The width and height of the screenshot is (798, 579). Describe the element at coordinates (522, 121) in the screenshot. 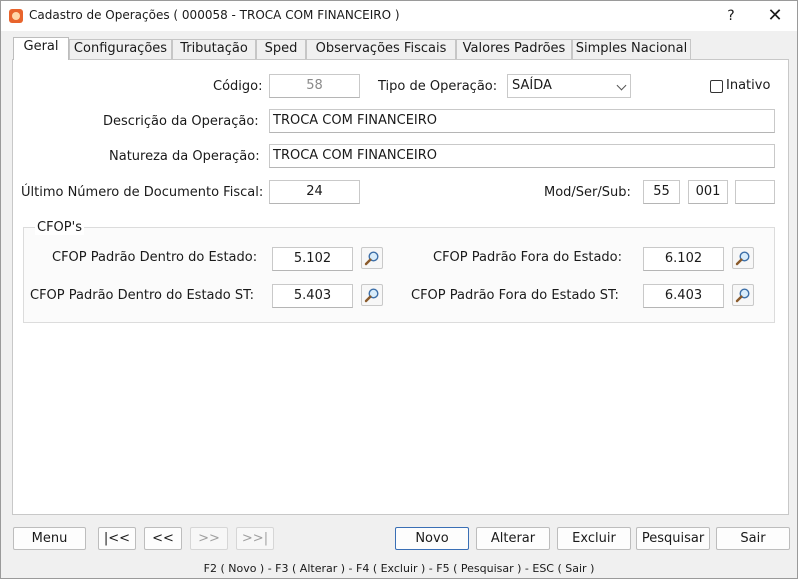

I see `descricao-field: TROCA COM FINANCEIRO` at that location.